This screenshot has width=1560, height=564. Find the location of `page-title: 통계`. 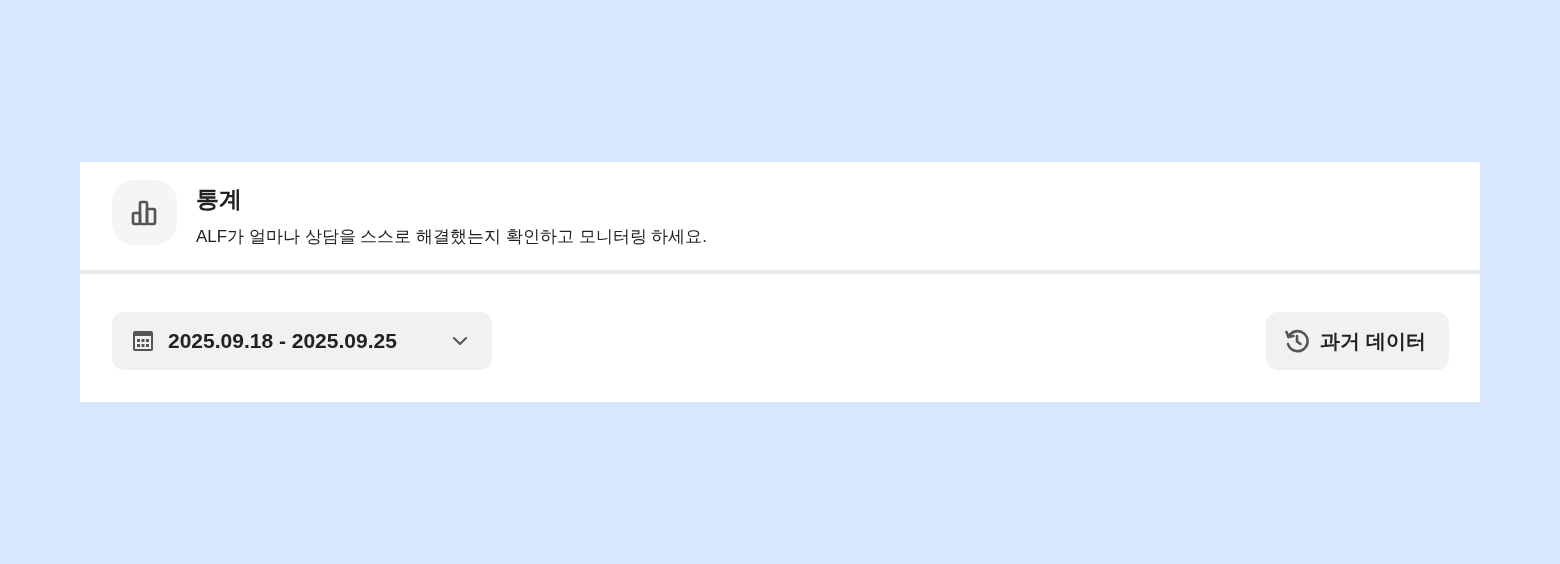

page-title: 통계 is located at coordinates (219, 199).